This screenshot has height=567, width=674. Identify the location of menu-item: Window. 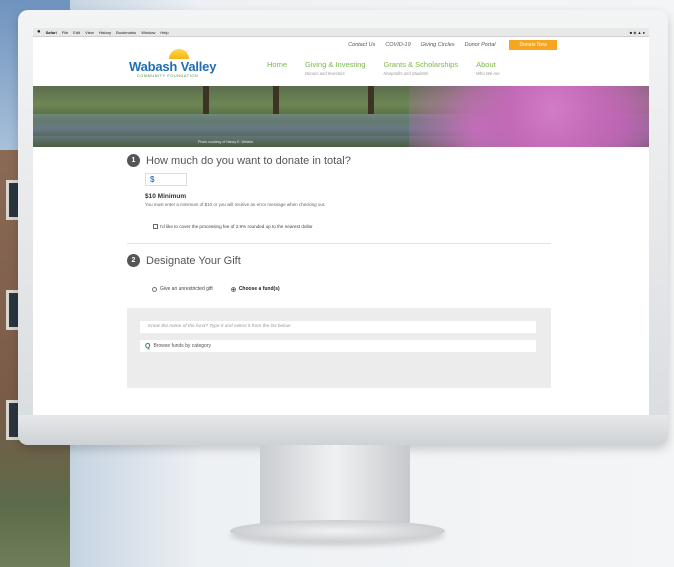
(148, 32).